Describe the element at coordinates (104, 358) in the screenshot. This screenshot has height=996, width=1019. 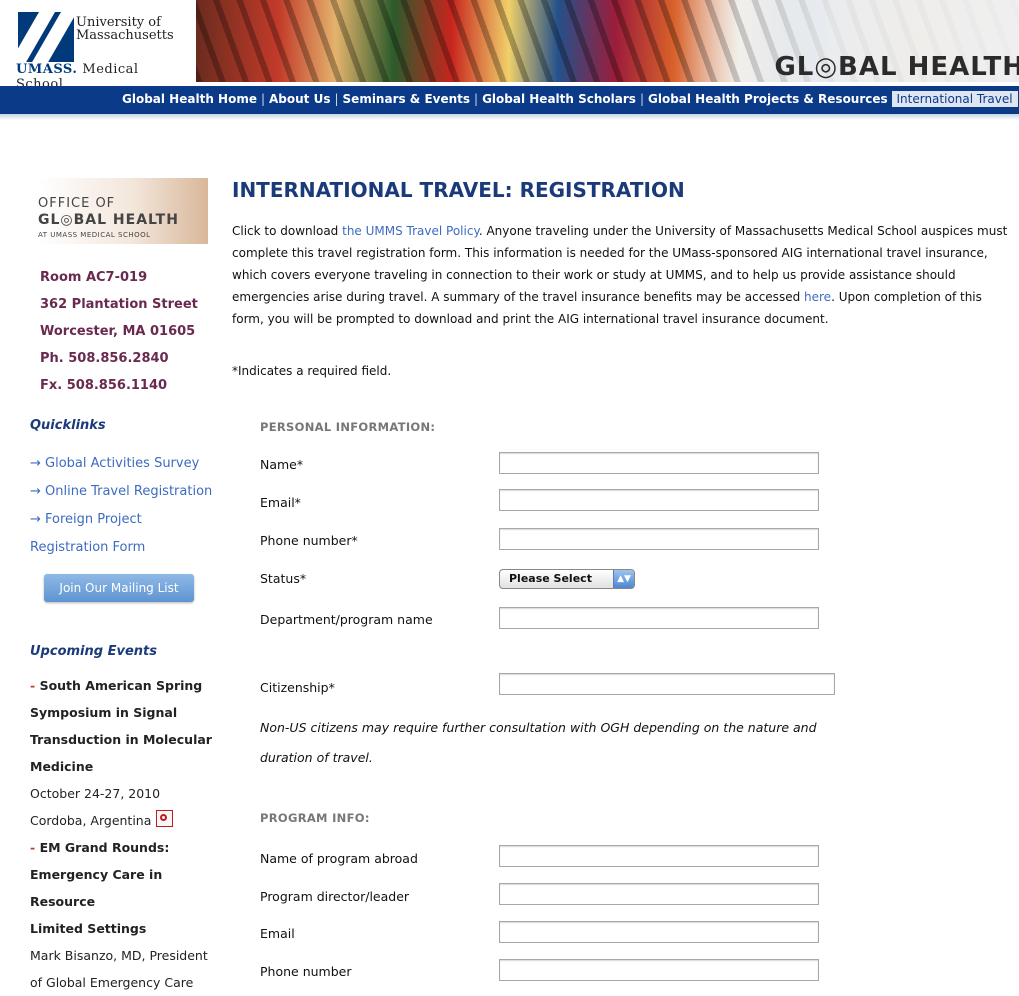
I see `address-phone: Ph. 508.856.2840` at that location.